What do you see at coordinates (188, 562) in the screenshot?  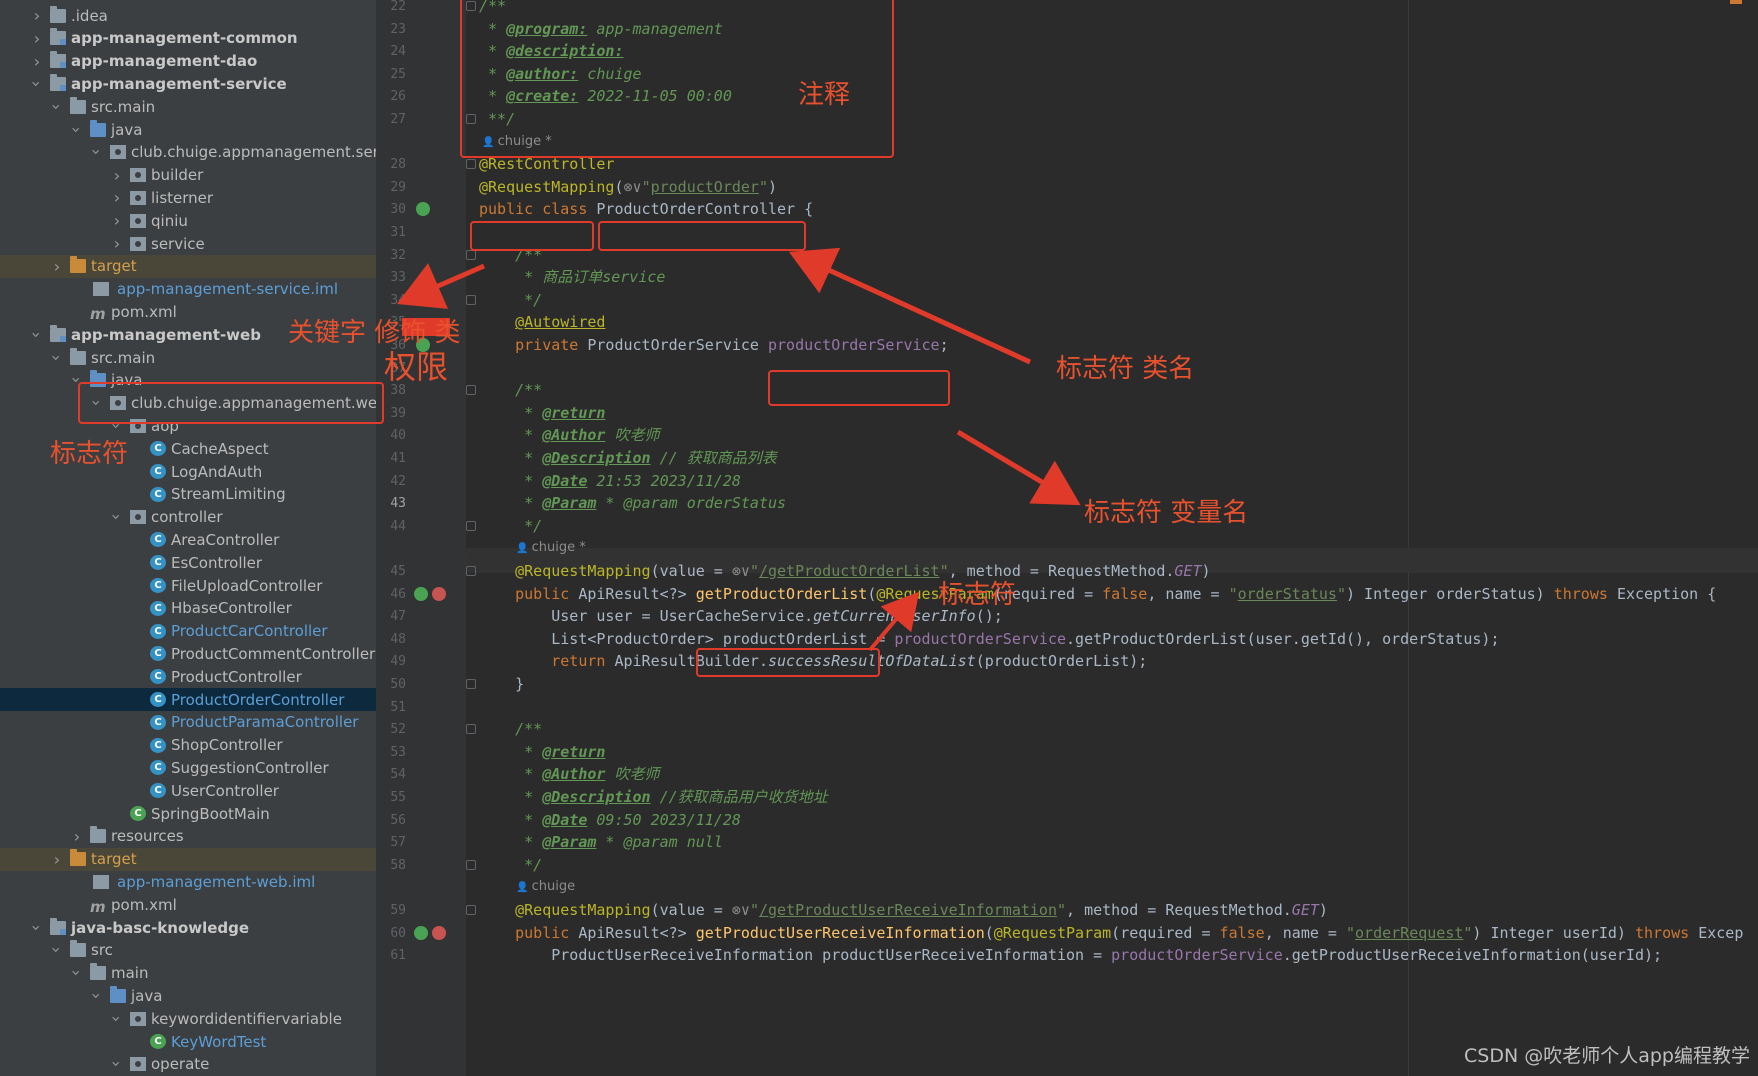 I see `tree-item: C EsController` at bounding box center [188, 562].